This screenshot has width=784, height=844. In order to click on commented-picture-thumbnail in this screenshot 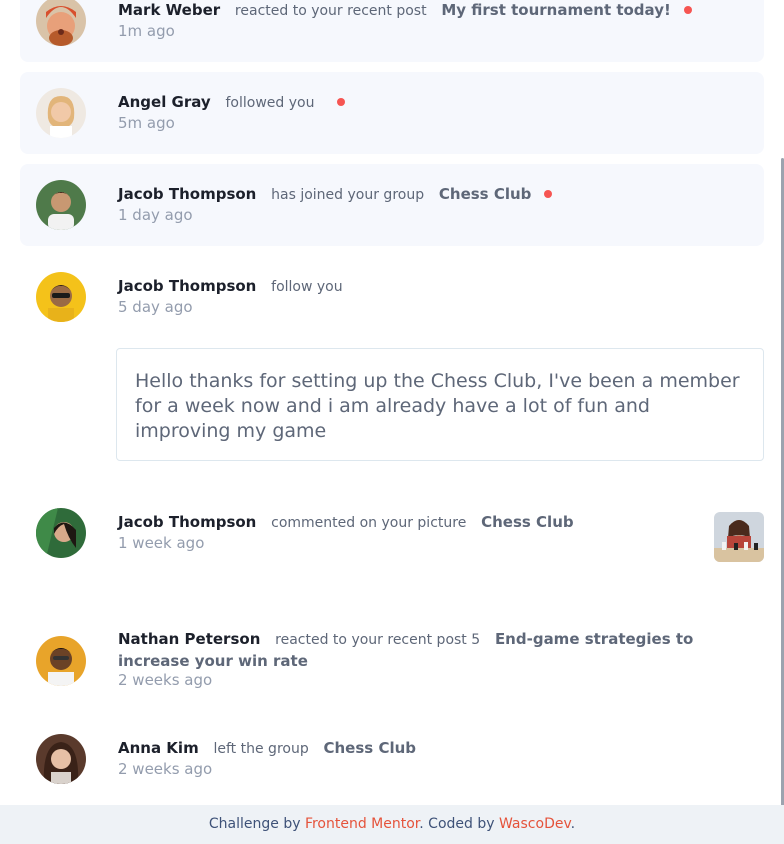, I will do `click(739, 537)`.